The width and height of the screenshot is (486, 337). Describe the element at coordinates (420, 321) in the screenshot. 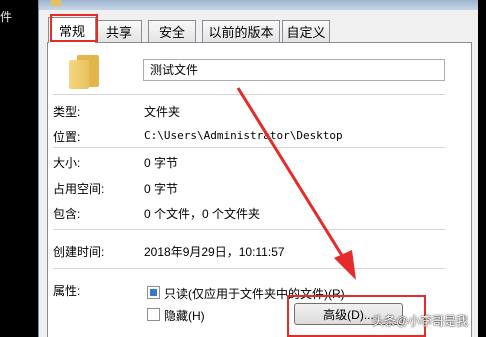

I see `watermark-text: 头条@小李哥是我` at that location.